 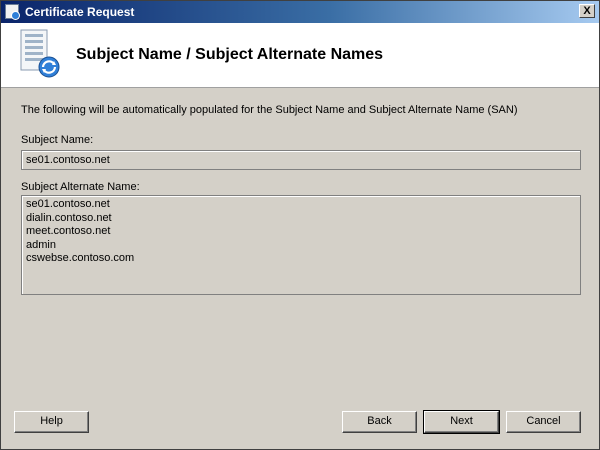 What do you see at coordinates (301, 160) in the screenshot?
I see `subject-name-field: se01.contoso.net` at bounding box center [301, 160].